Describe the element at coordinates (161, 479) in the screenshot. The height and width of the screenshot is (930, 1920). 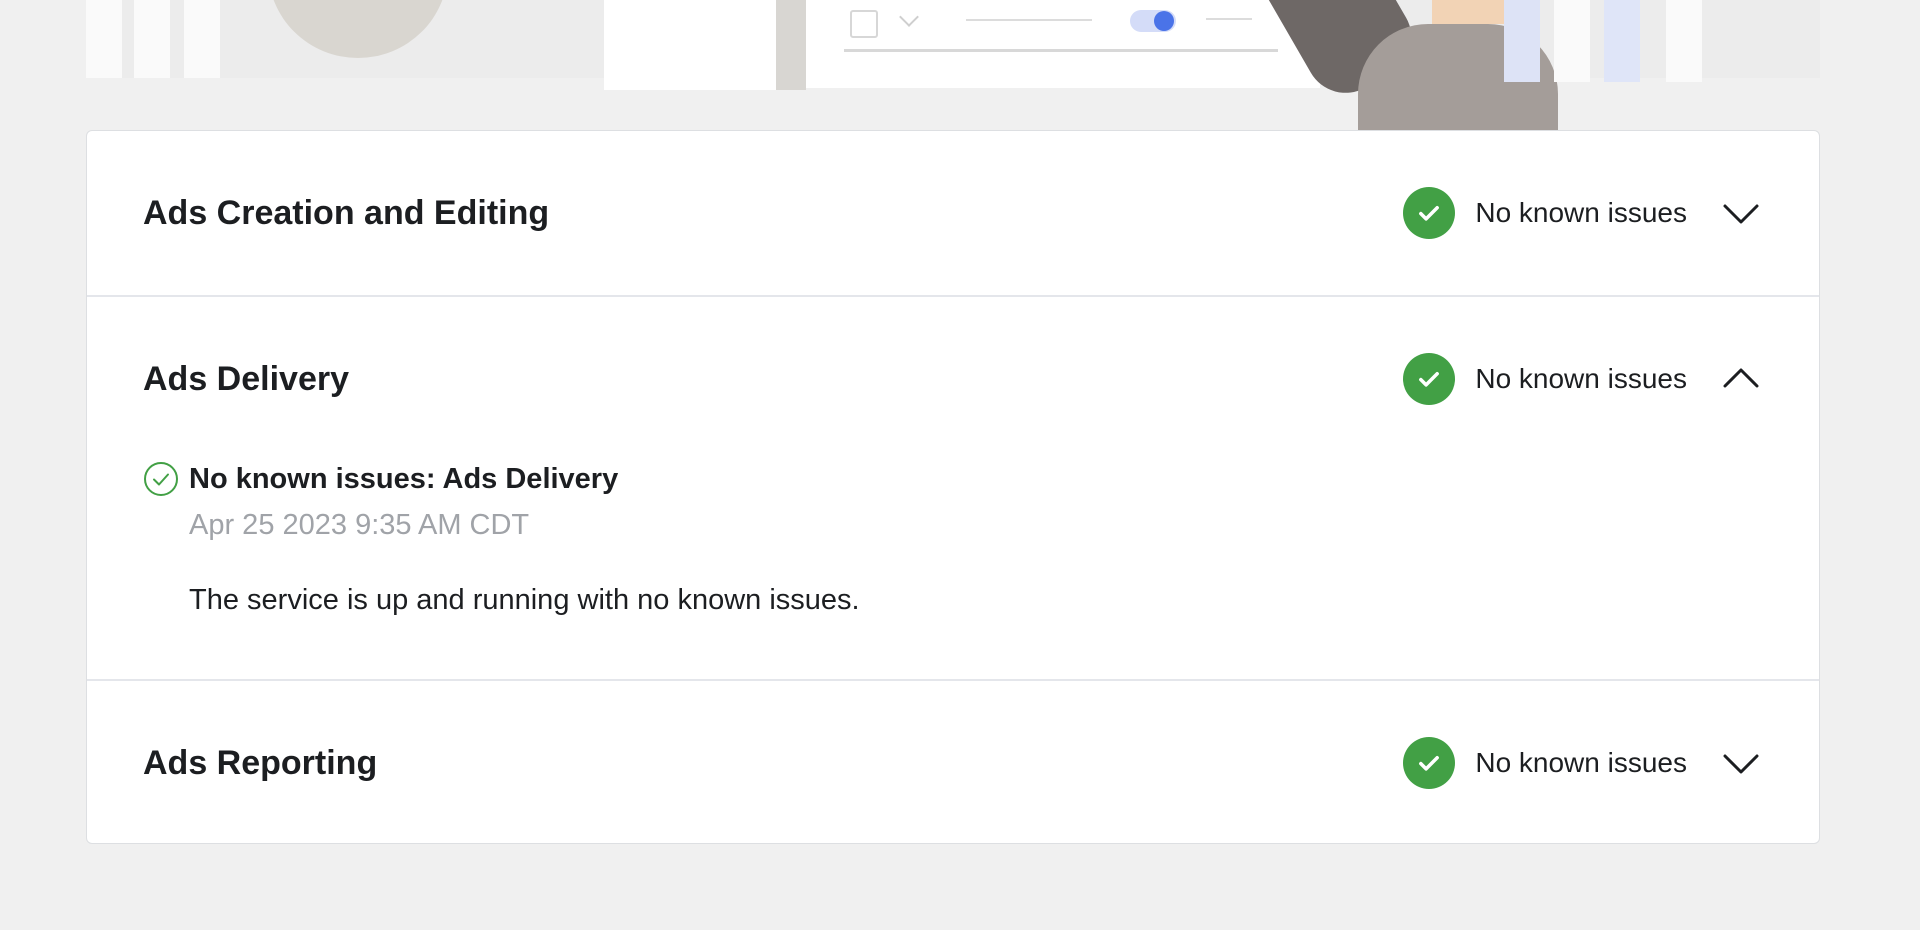
I see `check-circle-outline-icon` at that location.